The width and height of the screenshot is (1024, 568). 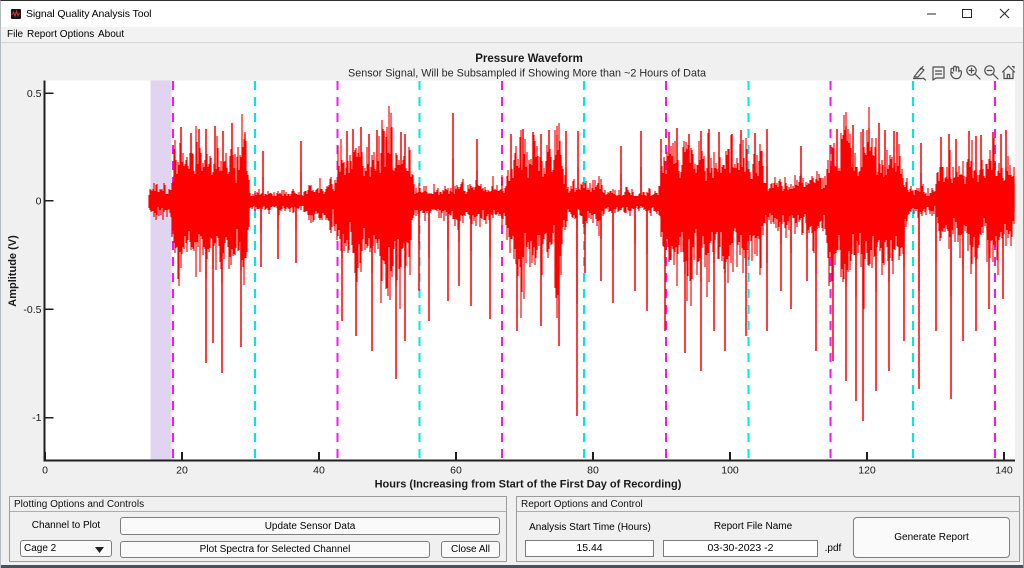 What do you see at coordinates (1004, 471) in the screenshot?
I see `svg-text: 140` at bounding box center [1004, 471].